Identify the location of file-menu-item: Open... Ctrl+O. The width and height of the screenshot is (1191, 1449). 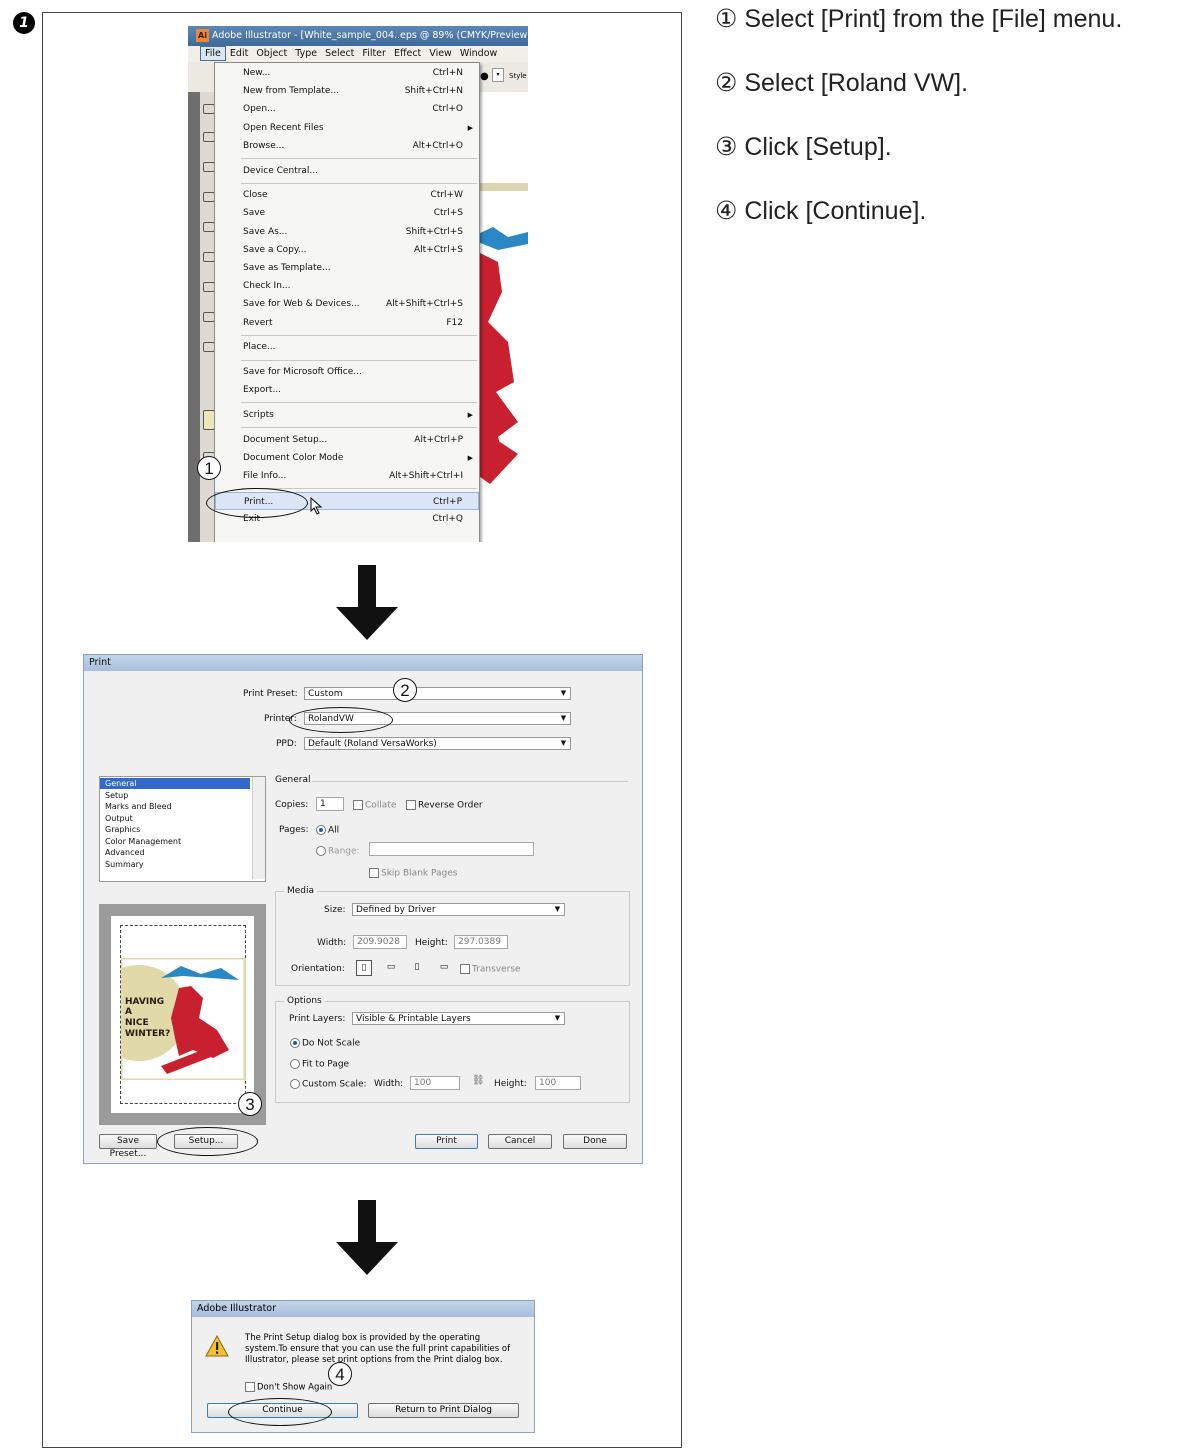
(347, 109).